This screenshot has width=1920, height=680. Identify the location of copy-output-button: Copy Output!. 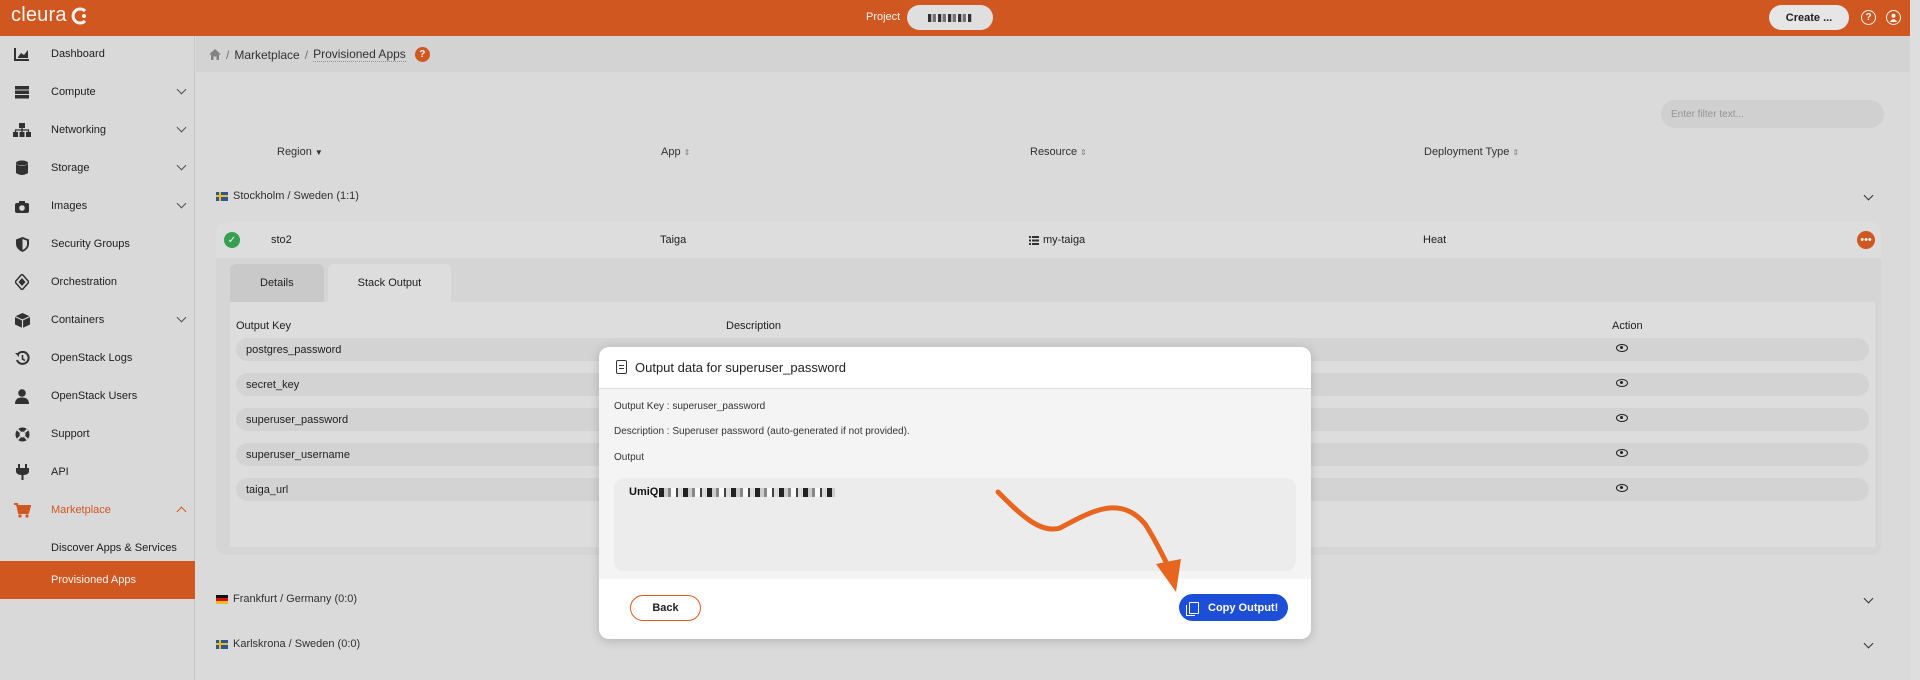
(1233, 607).